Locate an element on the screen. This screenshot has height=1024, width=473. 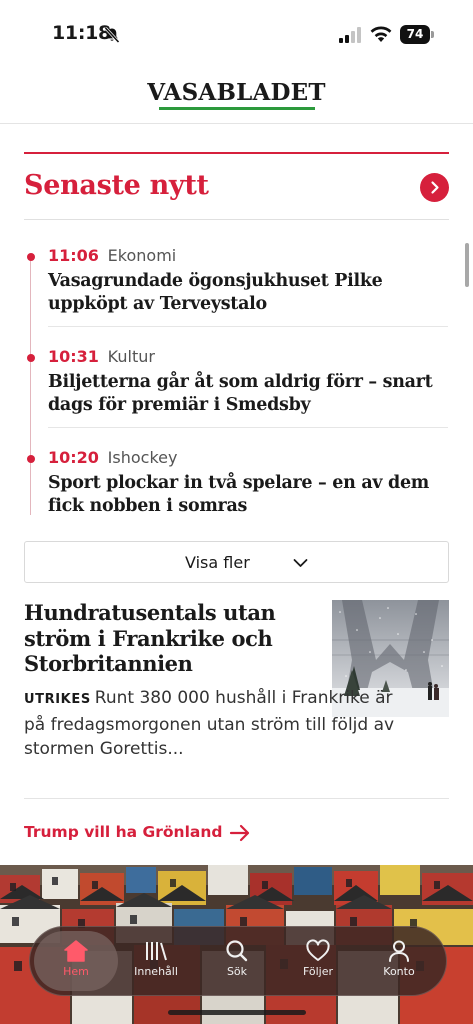
battery-level: 74 is located at coordinates (415, 34).